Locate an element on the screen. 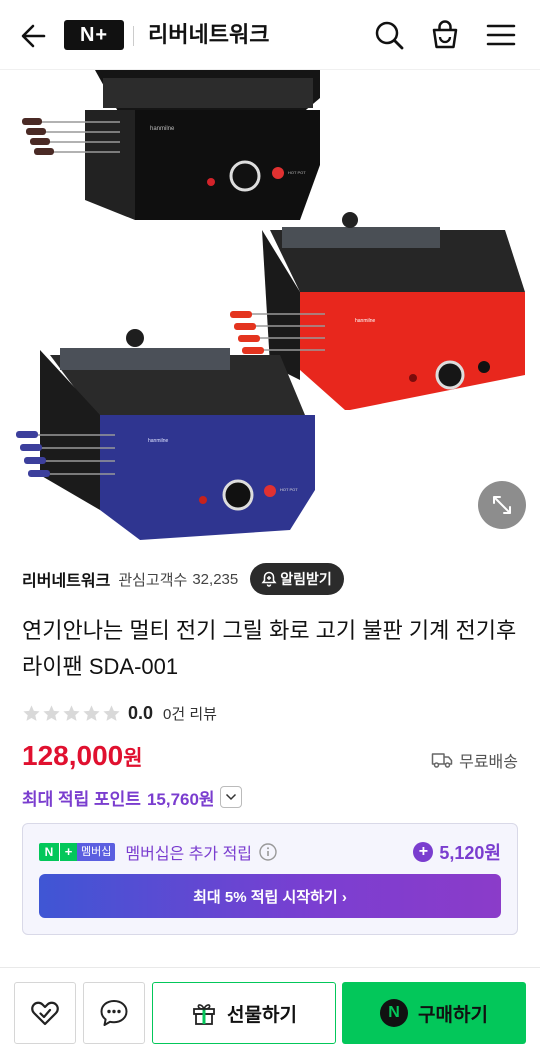 Image resolution: width=540 pixels, height=1061 pixels. points-value: 15,760원 is located at coordinates (180, 799).